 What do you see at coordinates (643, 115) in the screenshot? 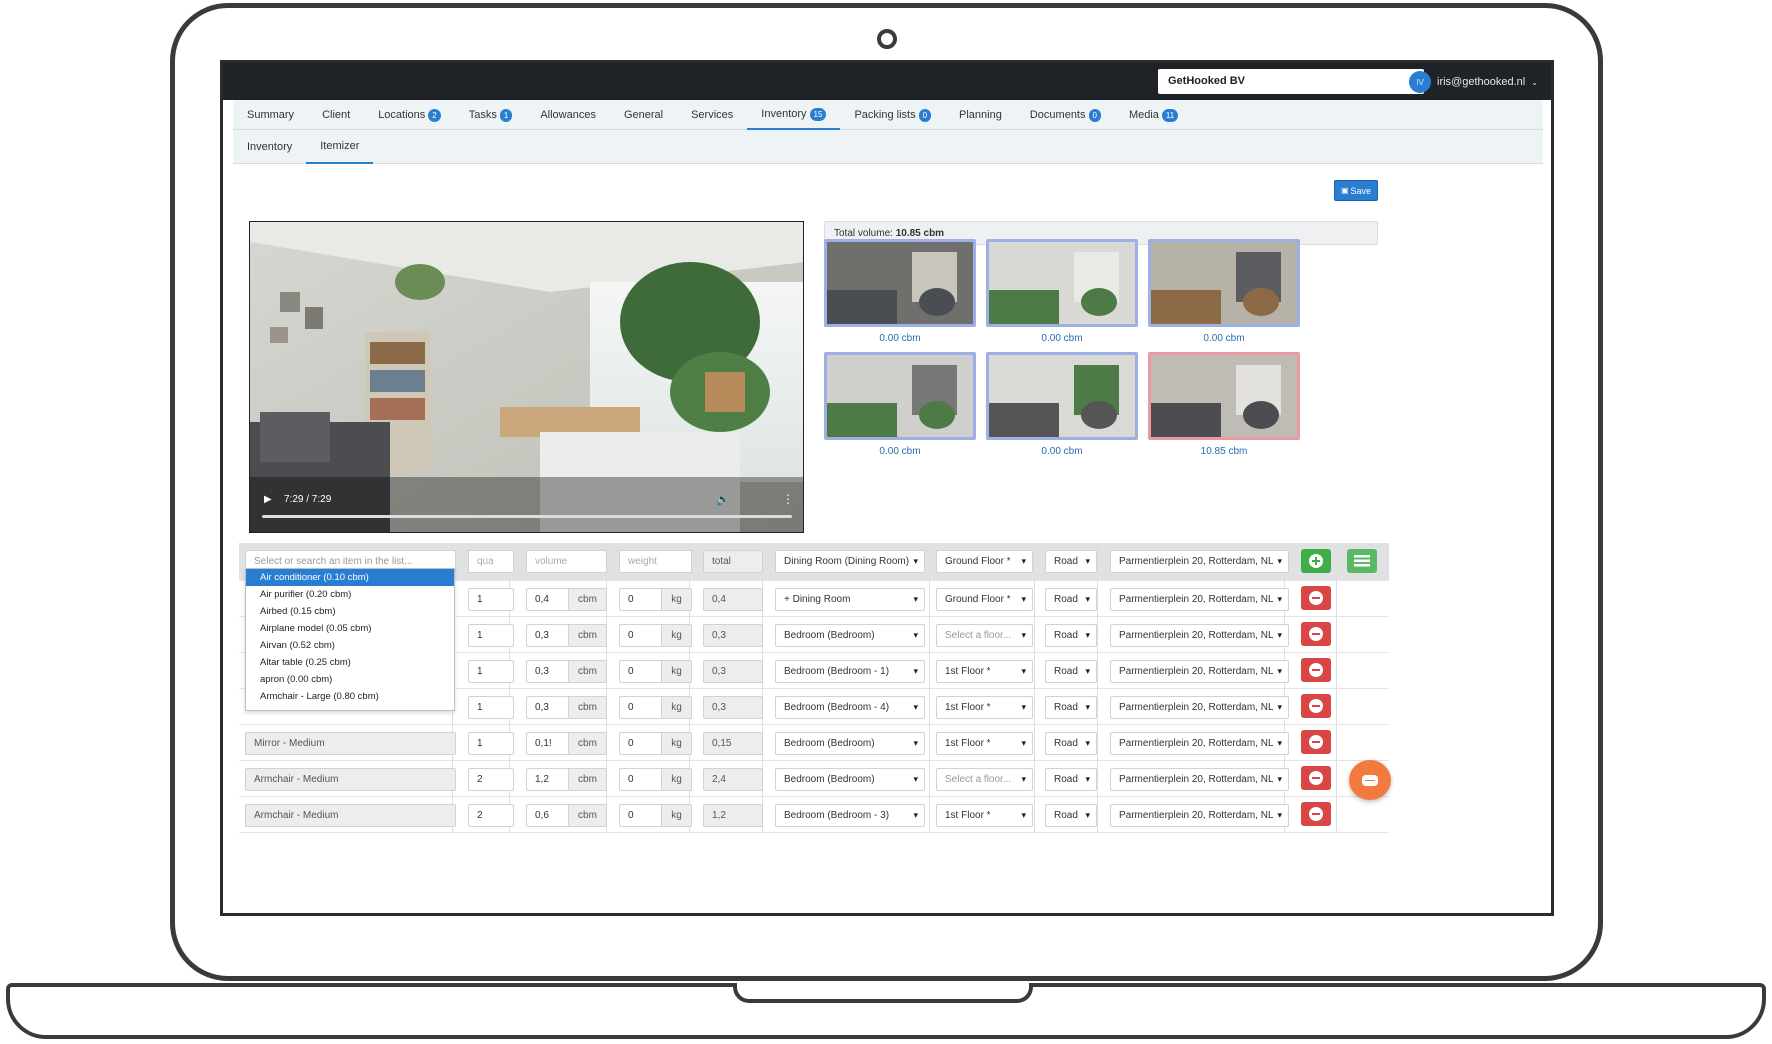
I see `tab-general: General` at bounding box center [643, 115].